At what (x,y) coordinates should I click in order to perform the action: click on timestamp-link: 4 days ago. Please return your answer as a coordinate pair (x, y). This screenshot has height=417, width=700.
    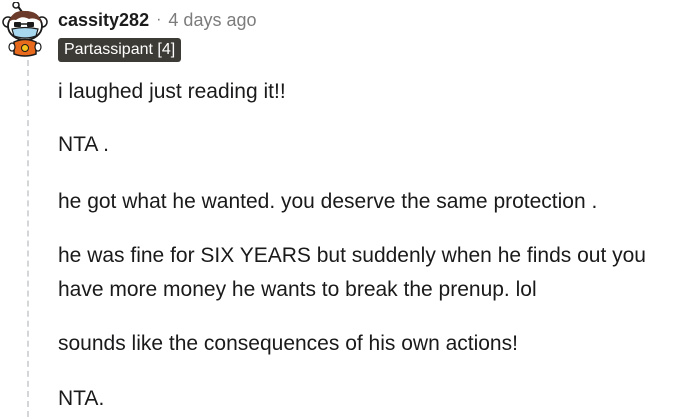
    Looking at the image, I should click on (212, 20).